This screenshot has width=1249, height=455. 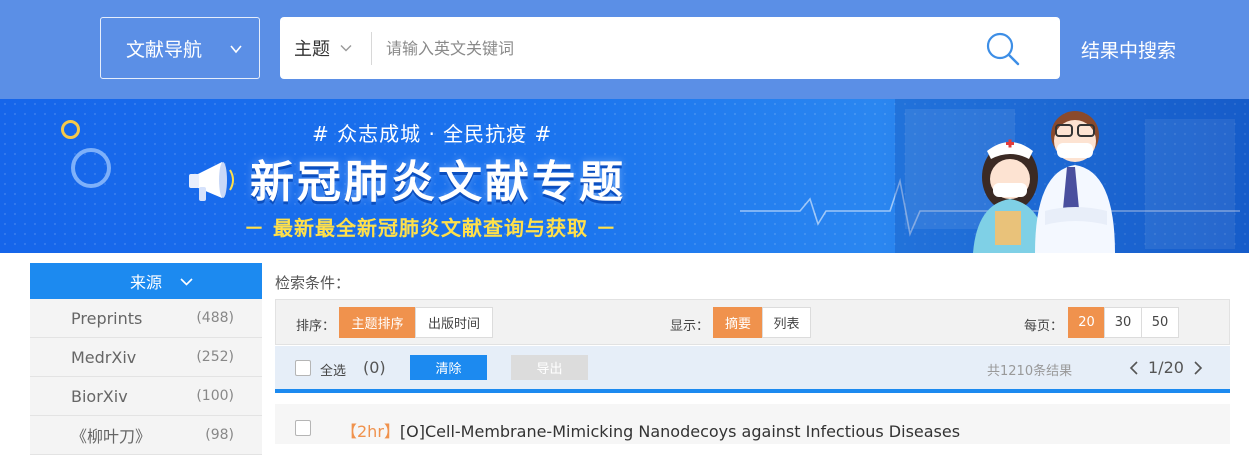 I want to click on per-page-20-button: 20, so click(x=1086, y=322).